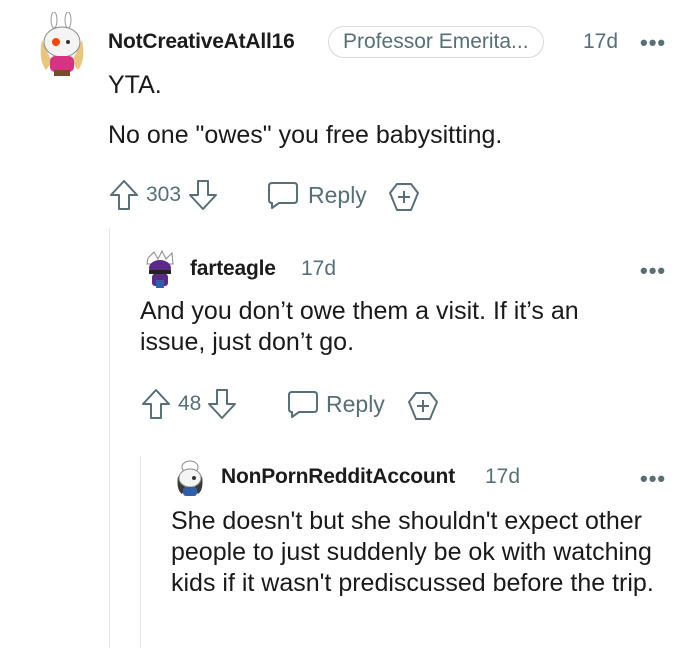  What do you see at coordinates (135, 85) in the screenshot?
I see `comment-body-line: YTA.` at bounding box center [135, 85].